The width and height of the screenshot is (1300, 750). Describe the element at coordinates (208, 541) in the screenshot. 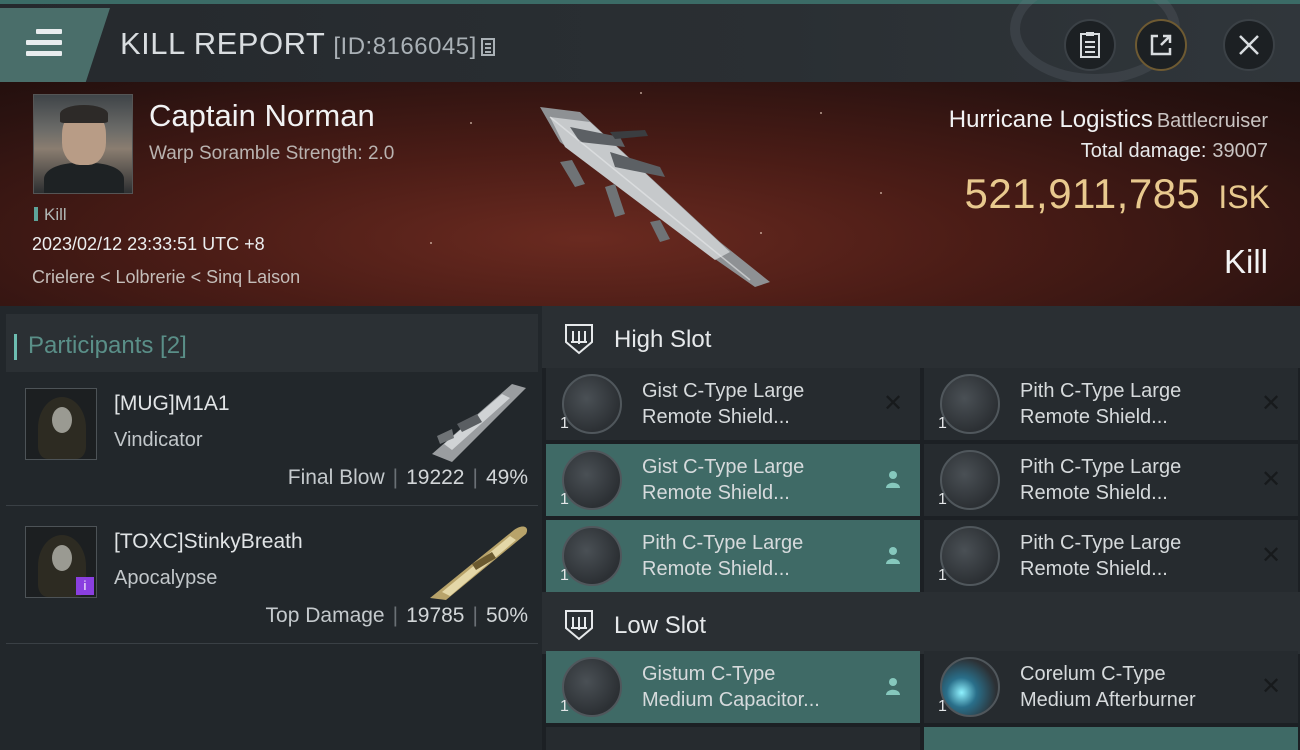

I see `participant-name: [TOXC]StinkyBreath` at that location.